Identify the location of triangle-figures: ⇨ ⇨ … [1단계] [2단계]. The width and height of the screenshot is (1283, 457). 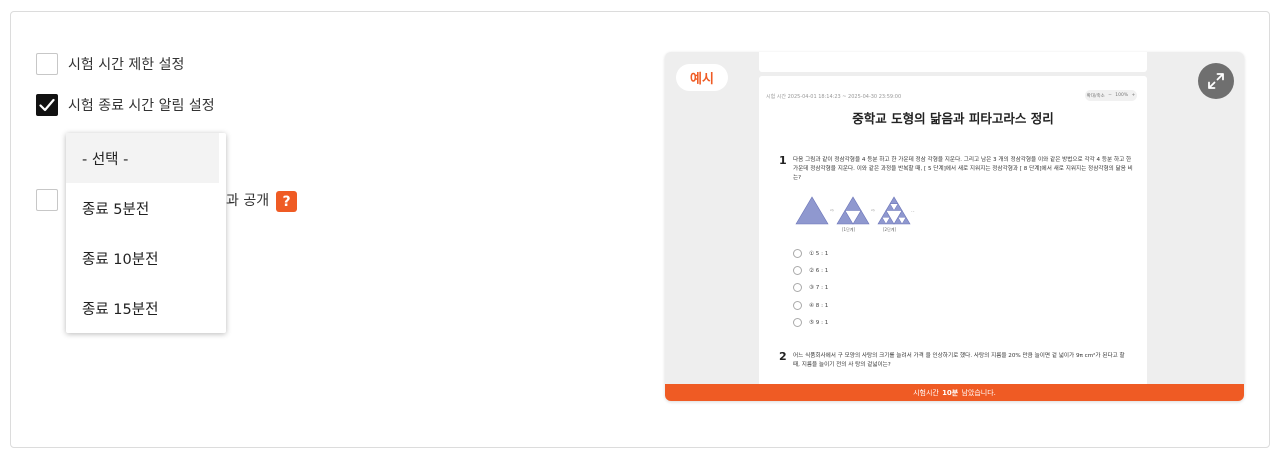
(855, 214).